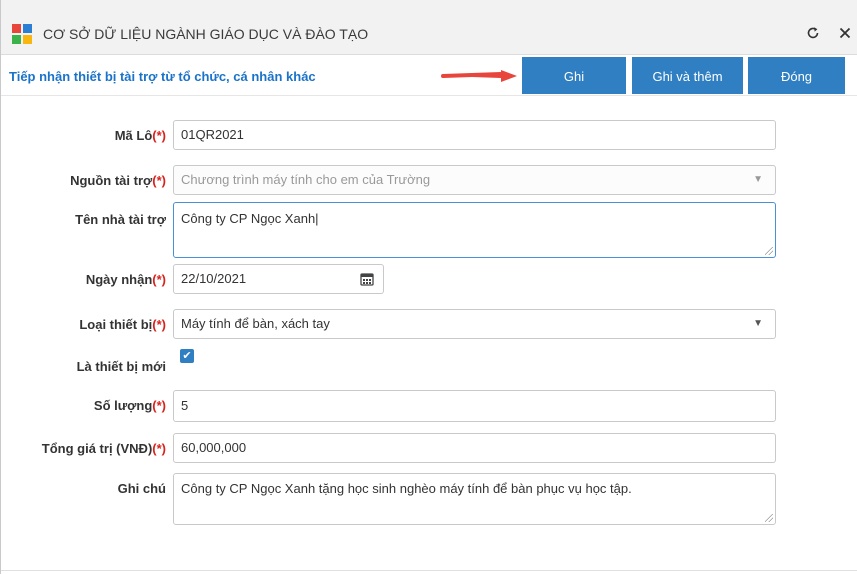 This screenshot has height=574, width=857. I want to click on ten-nha-tai-tro-label: Tên nhà tài trợ, so click(120, 219).